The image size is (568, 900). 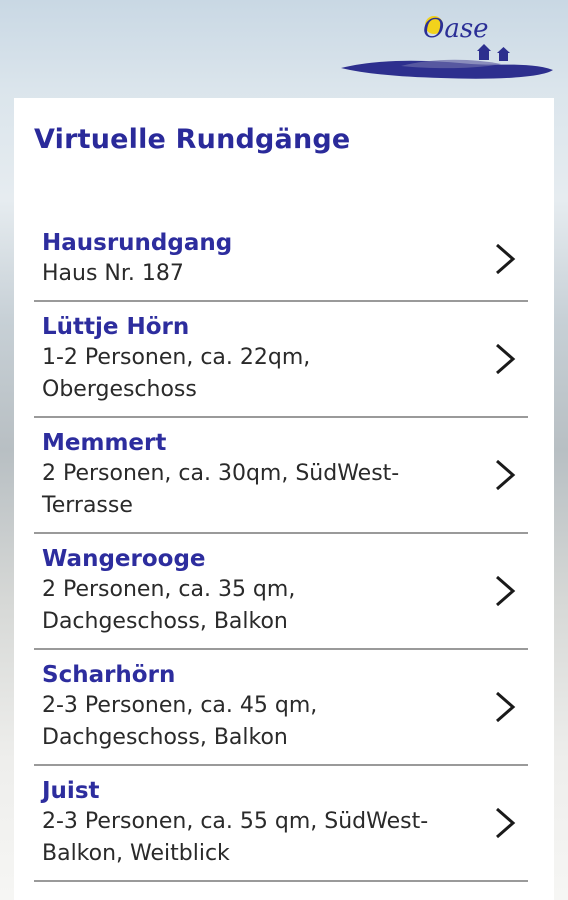 I want to click on list-item-description: 2 Personen, ca. 30qm, SüdWest-, so click(x=221, y=473).